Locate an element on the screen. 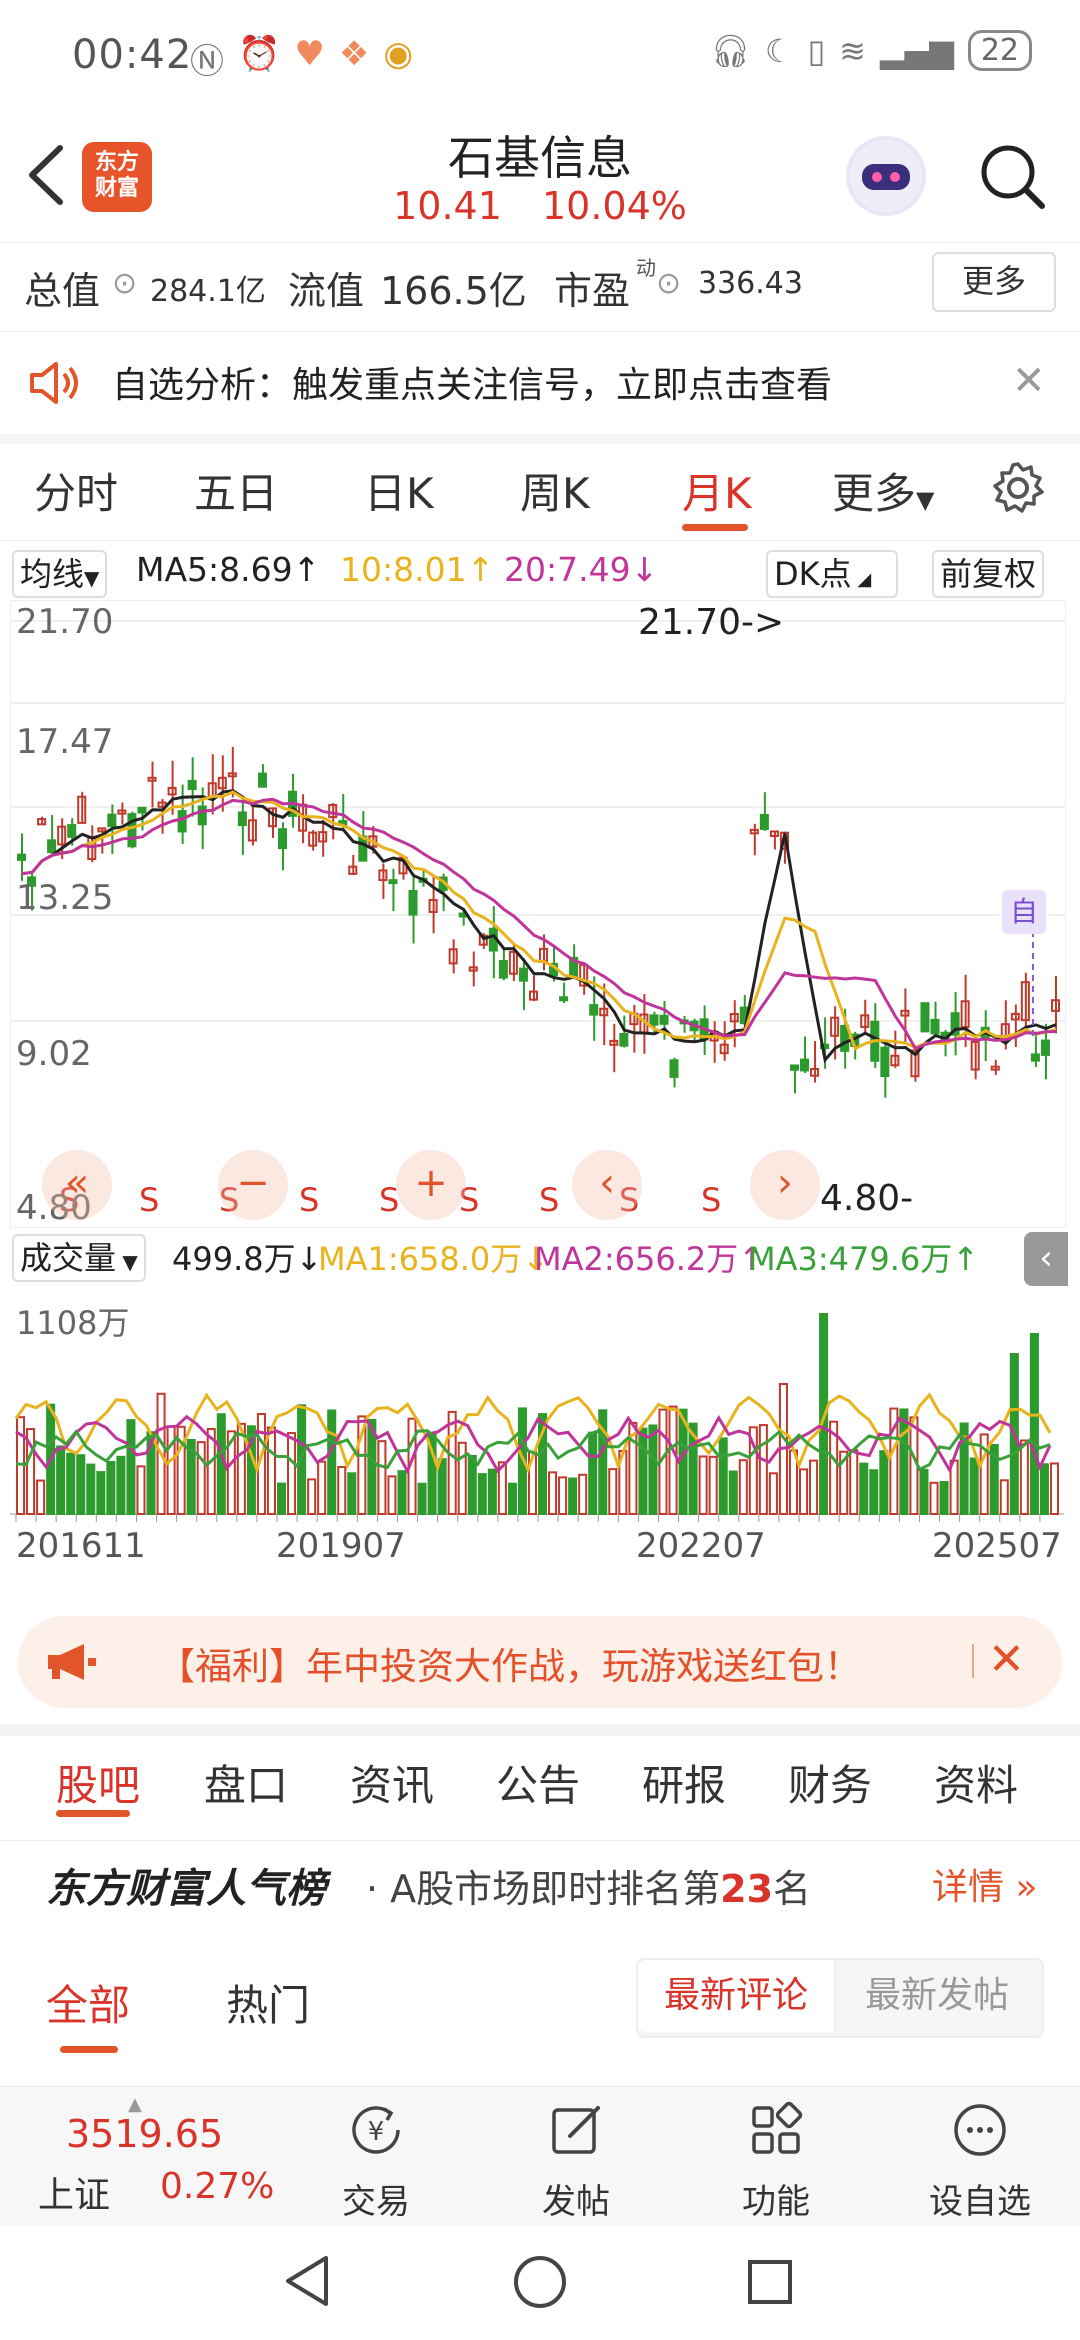 The image size is (1080, 2340). tab-news: 资讯 is located at coordinates (392, 1782).